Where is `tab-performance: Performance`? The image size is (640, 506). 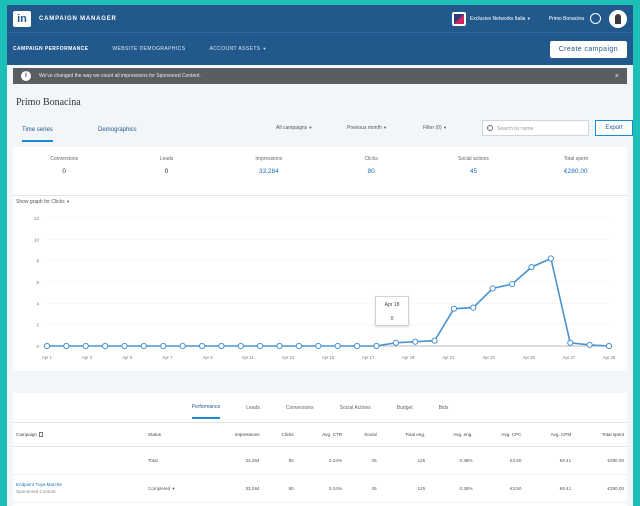 tab-performance: Performance is located at coordinates (206, 408).